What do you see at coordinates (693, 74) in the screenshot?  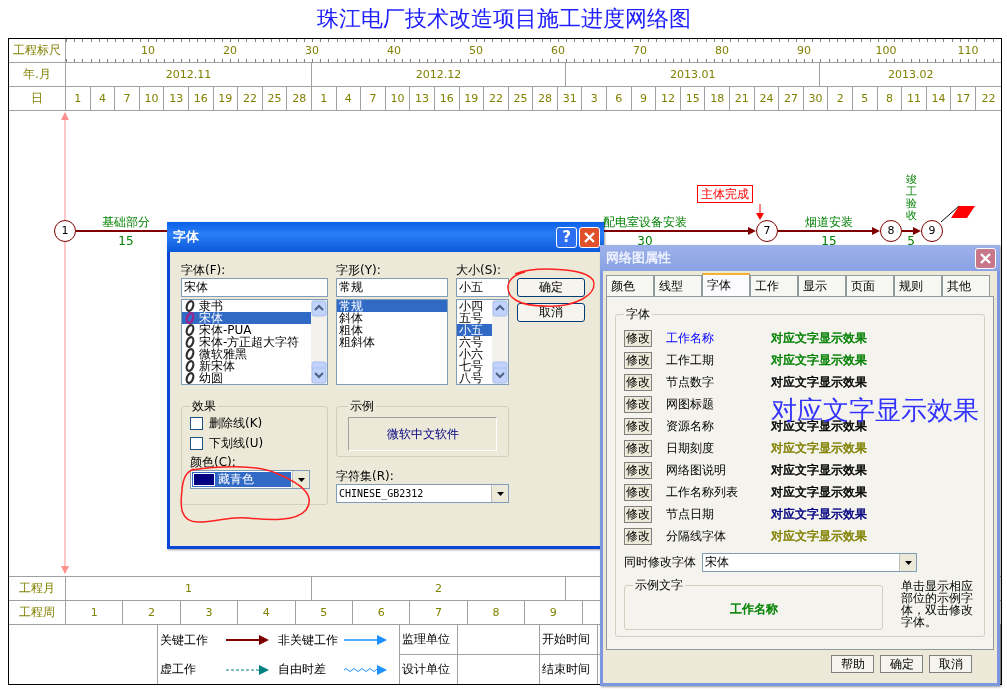 I see `month-cell: 2013.01` at bounding box center [693, 74].